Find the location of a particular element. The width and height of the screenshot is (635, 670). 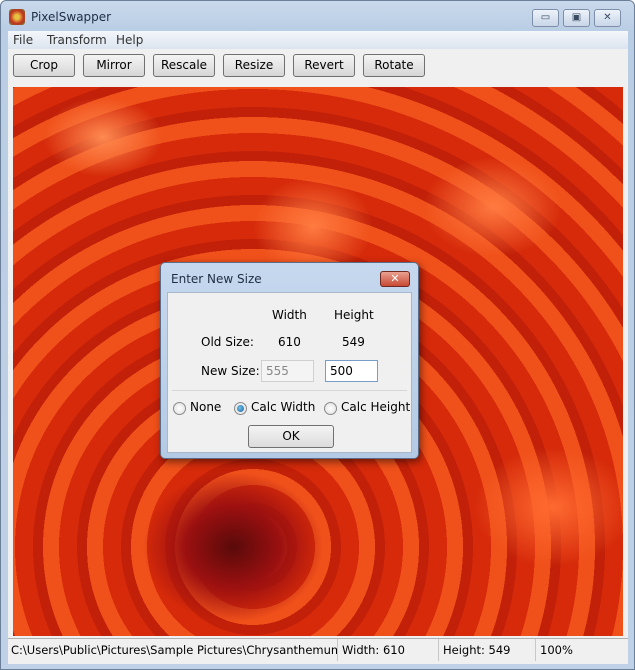

divider is located at coordinates (289, 390).